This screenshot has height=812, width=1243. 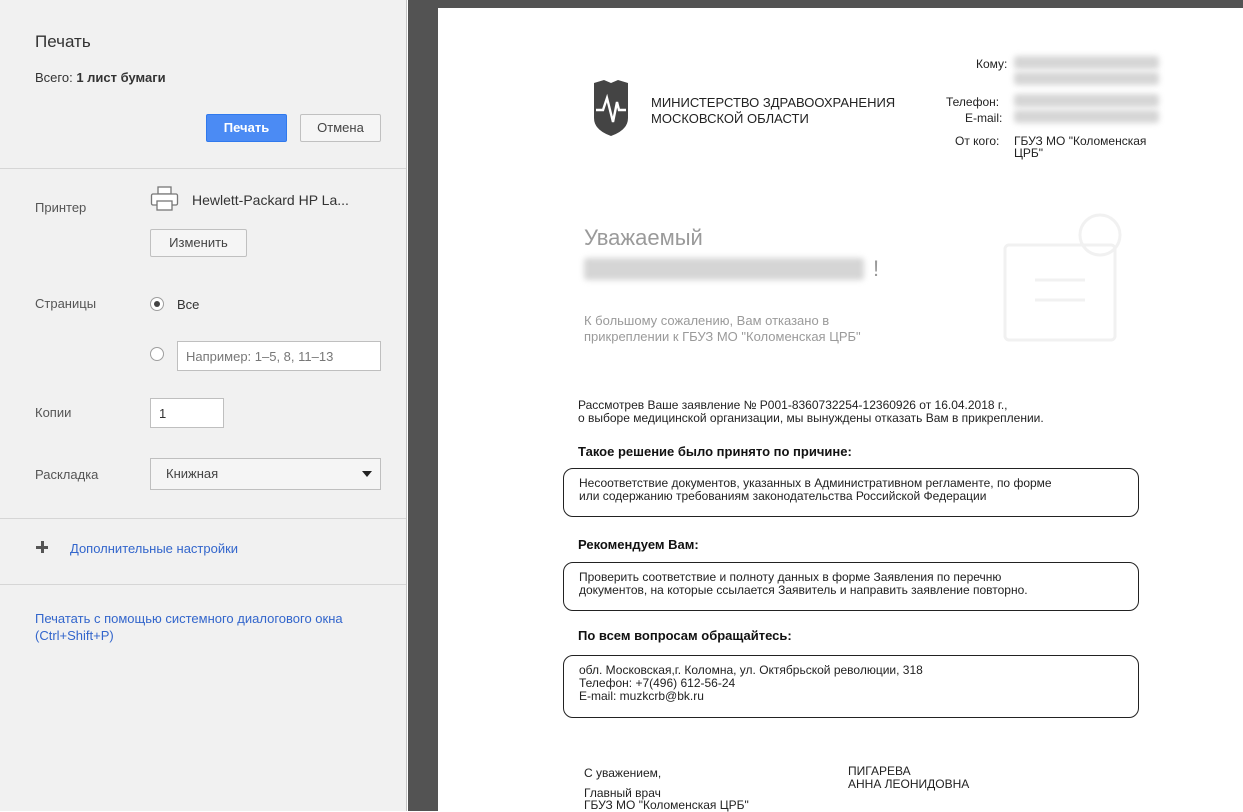 What do you see at coordinates (722, 336) in the screenshot?
I see `refusal-line-2: прикреплении к ГБУЗ МО "Коломенская ЦРБ"` at bounding box center [722, 336].